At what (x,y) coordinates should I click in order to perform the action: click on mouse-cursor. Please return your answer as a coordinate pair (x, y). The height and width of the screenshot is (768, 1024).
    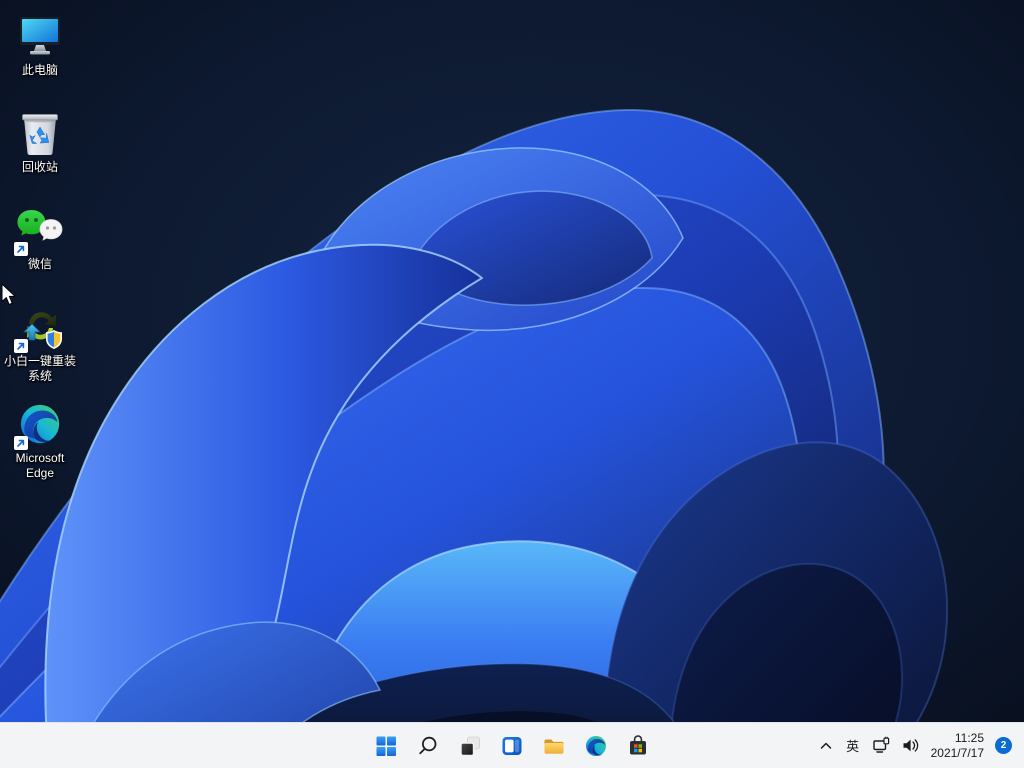
    Looking at the image, I should click on (8, 294).